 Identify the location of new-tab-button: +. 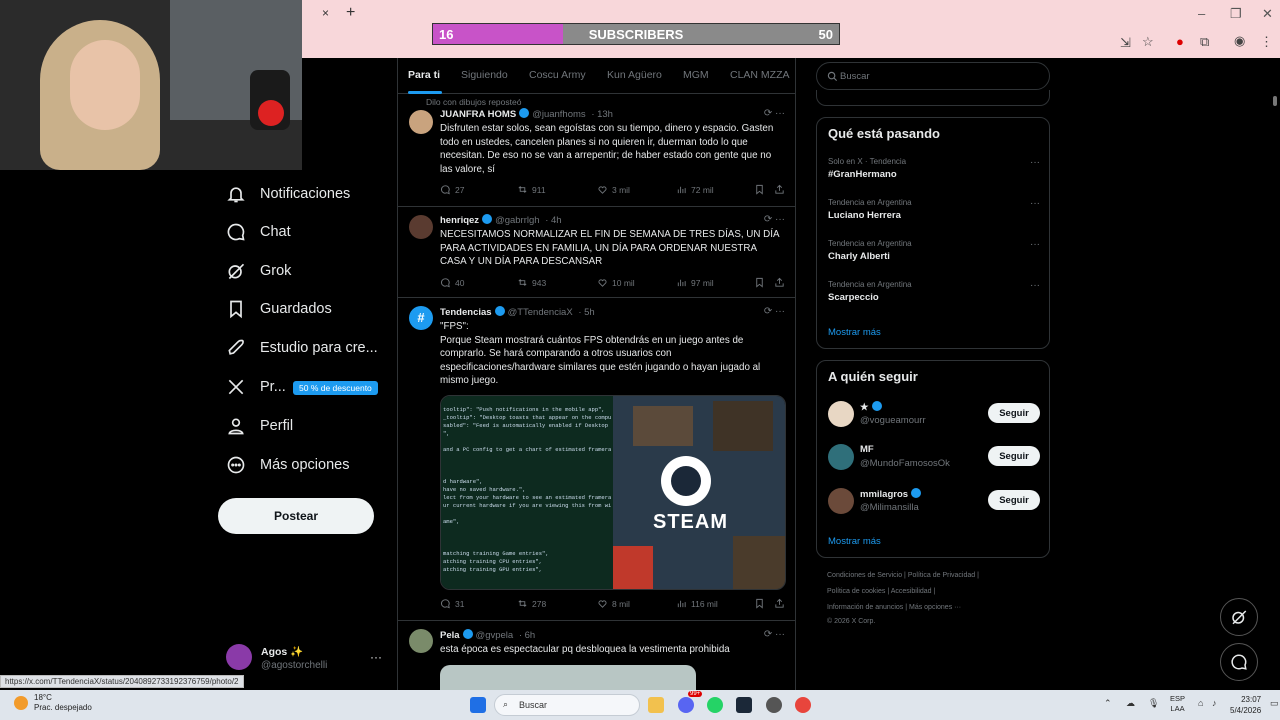
(350, 13).